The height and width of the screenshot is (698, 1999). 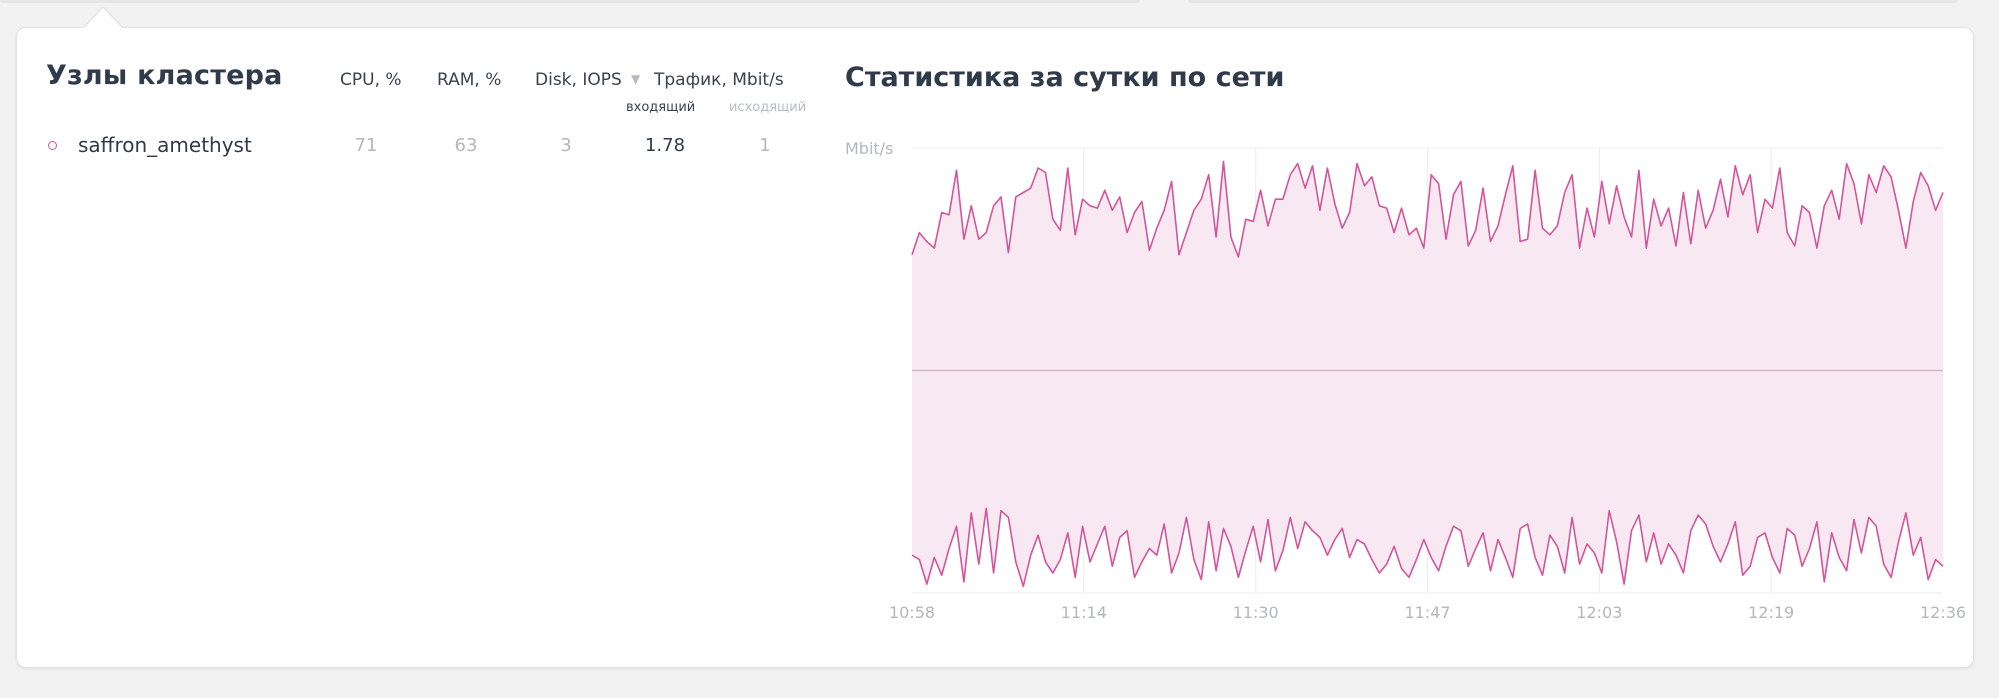 I want to click on x-tick-label: 11:14, so click(x=1084, y=612).